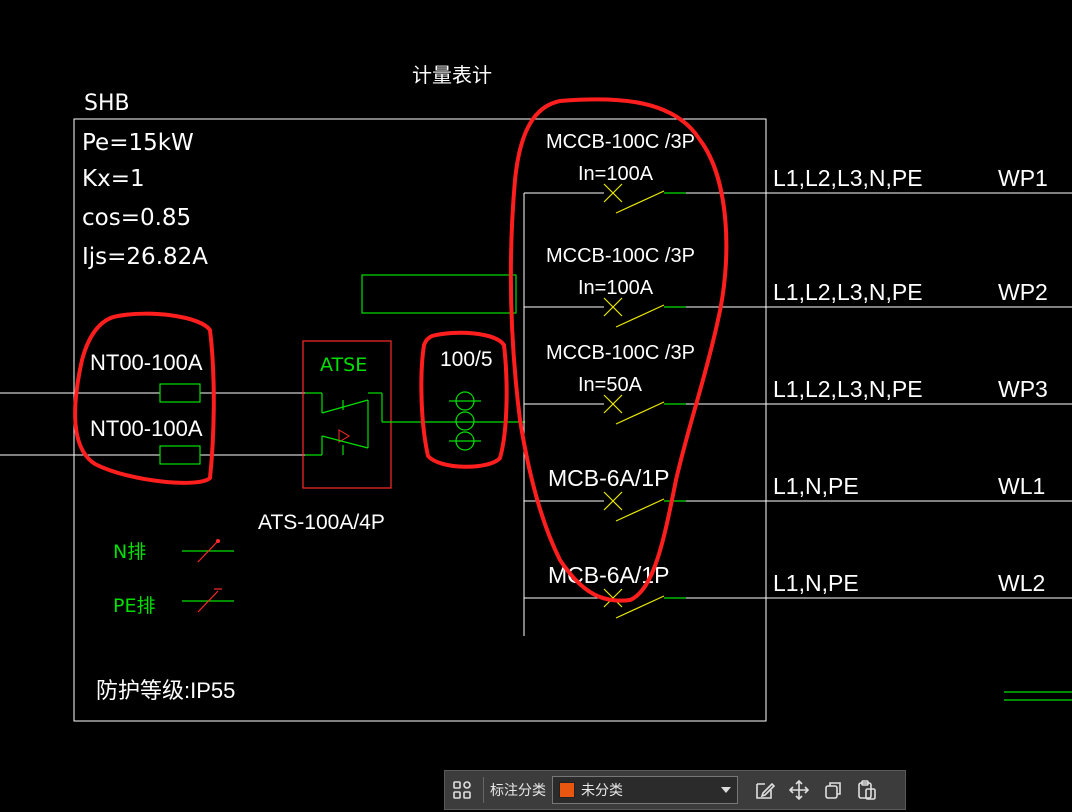  Describe the element at coordinates (439, 294) in the screenshot. I see `meter-box` at that location.